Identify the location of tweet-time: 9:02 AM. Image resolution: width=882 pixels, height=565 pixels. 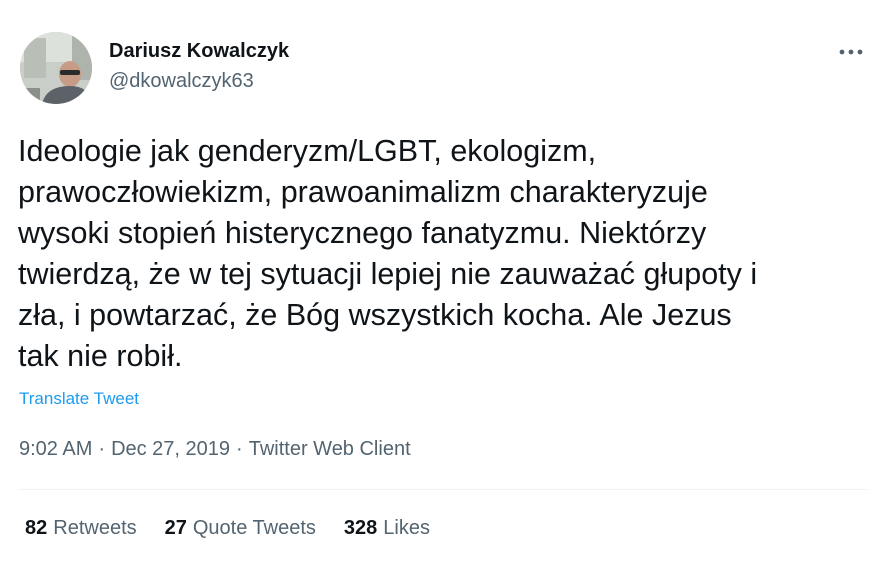
(55, 449).